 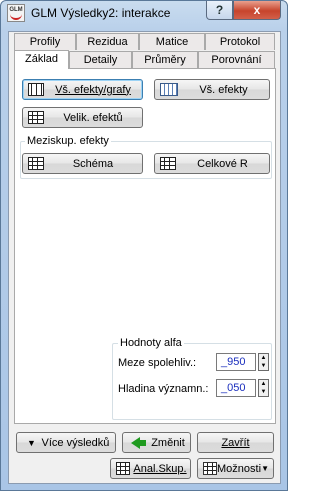 I want to click on confidence-limits-label: Meze spolehliv.:, so click(x=157, y=363).